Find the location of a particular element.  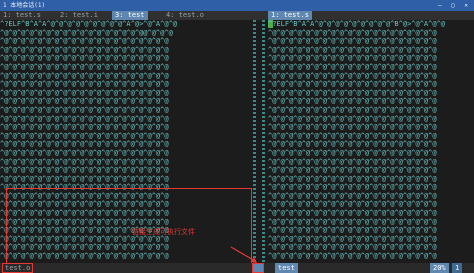

status-line: test.o test 20% 1 is located at coordinates (237, 268).